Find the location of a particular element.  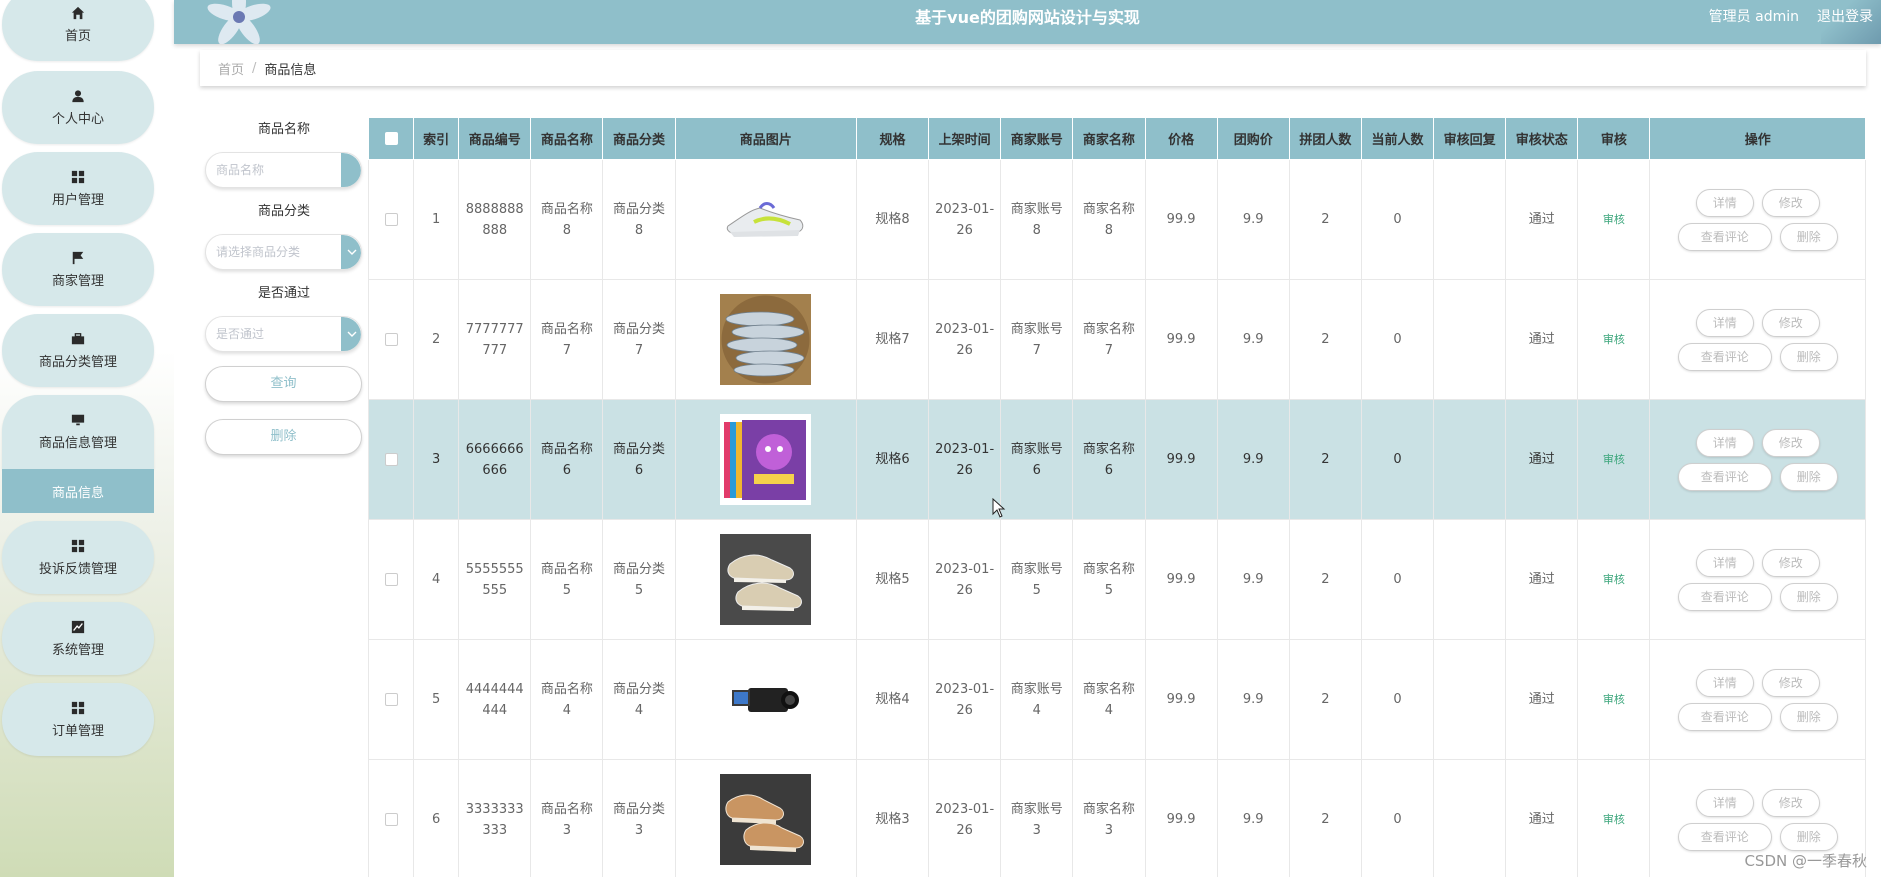

cell-audit: 审核 is located at coordinates (1614, 699).